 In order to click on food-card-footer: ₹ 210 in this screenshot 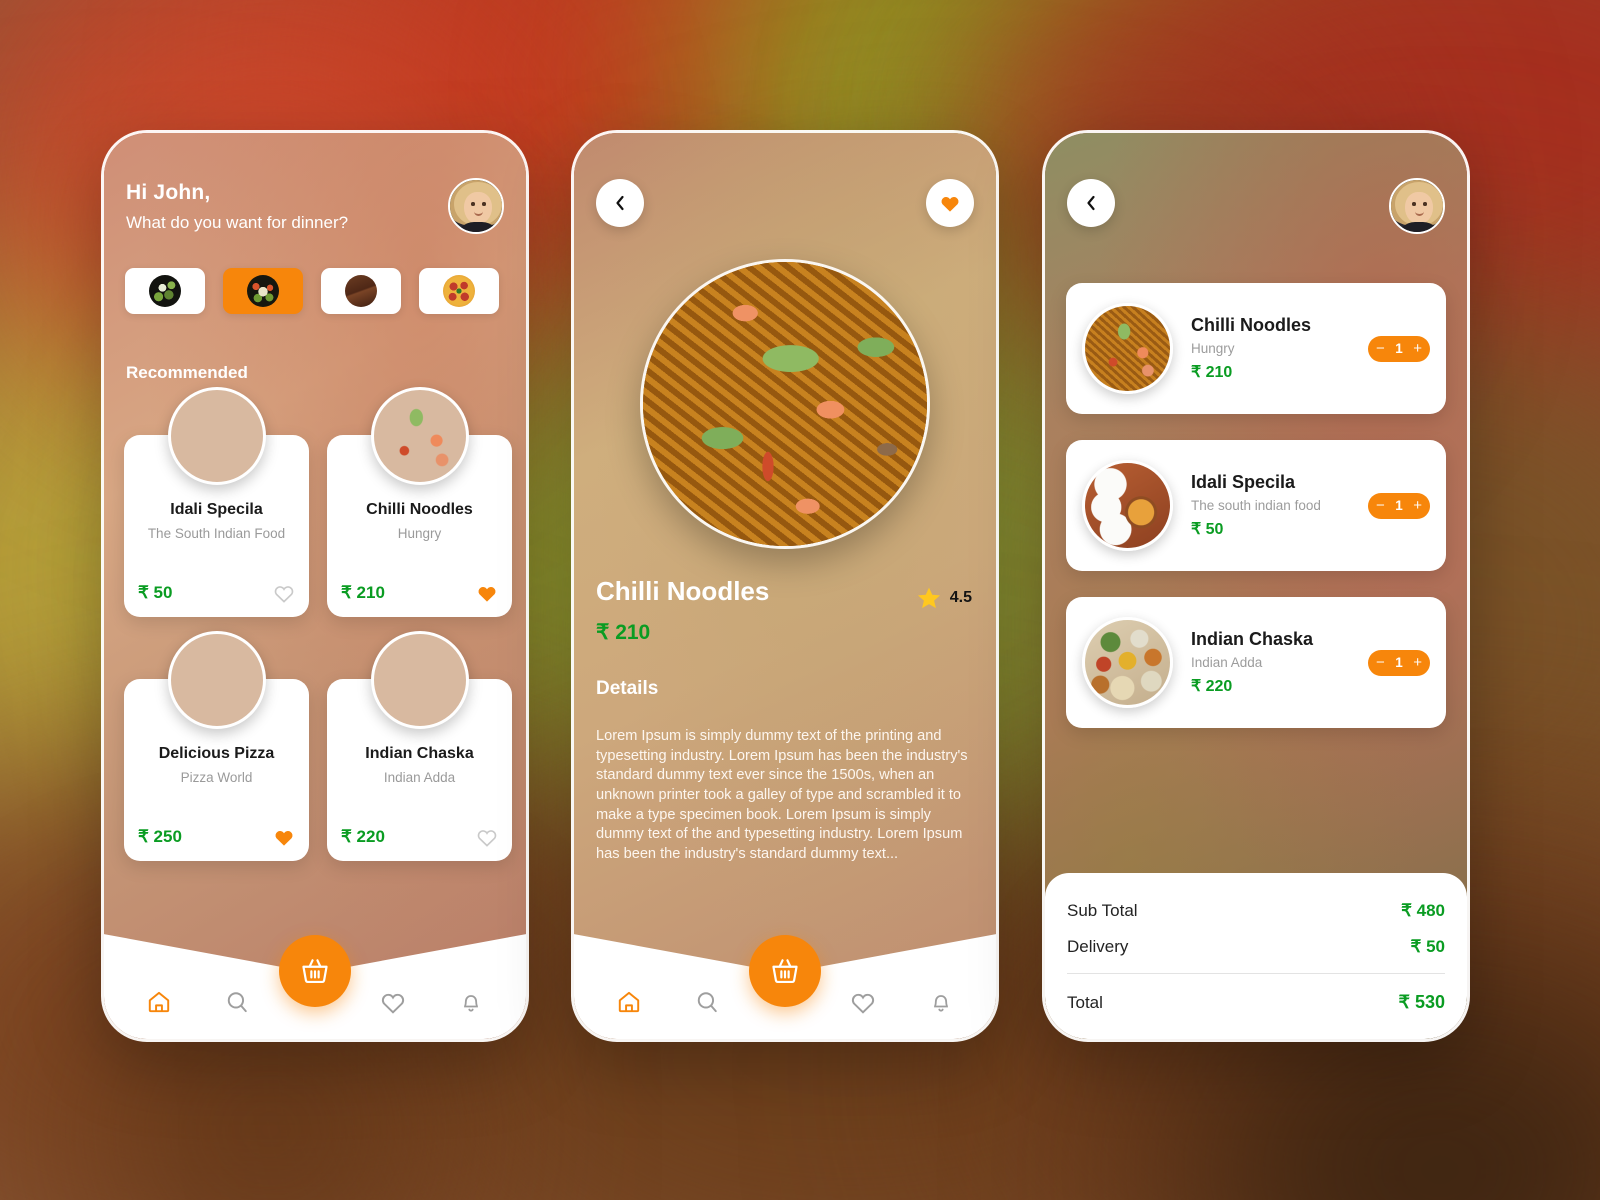, I will do `click(419, 593)`.